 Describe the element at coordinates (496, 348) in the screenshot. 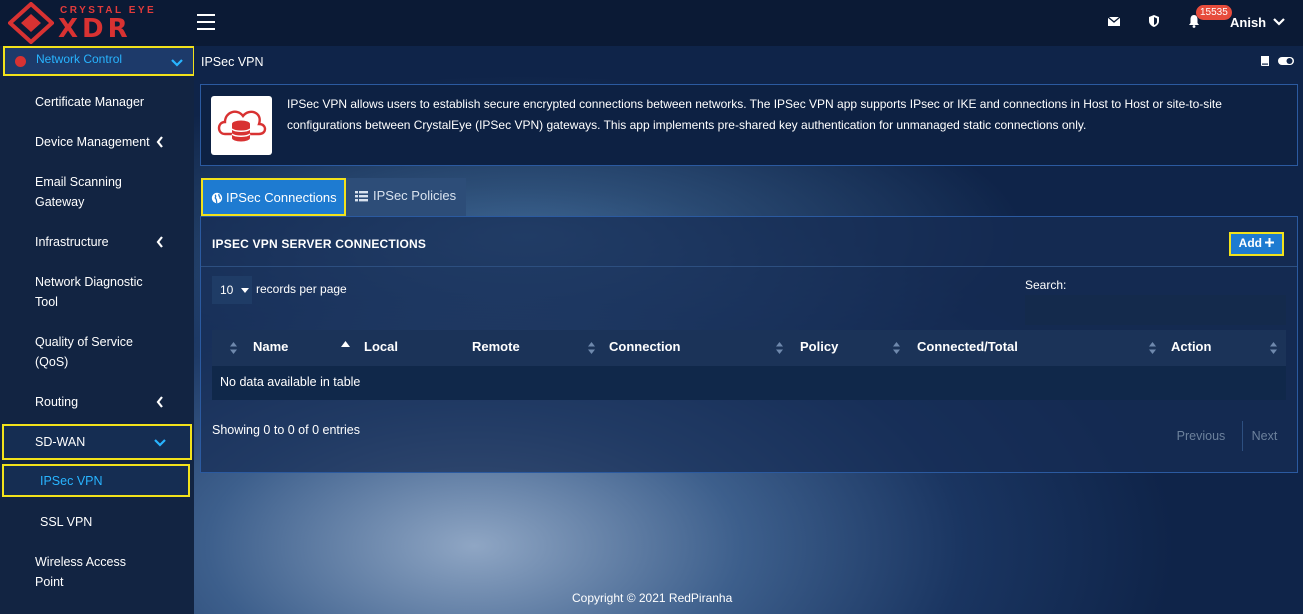

I see `column-header-remote: Remote` at that location.